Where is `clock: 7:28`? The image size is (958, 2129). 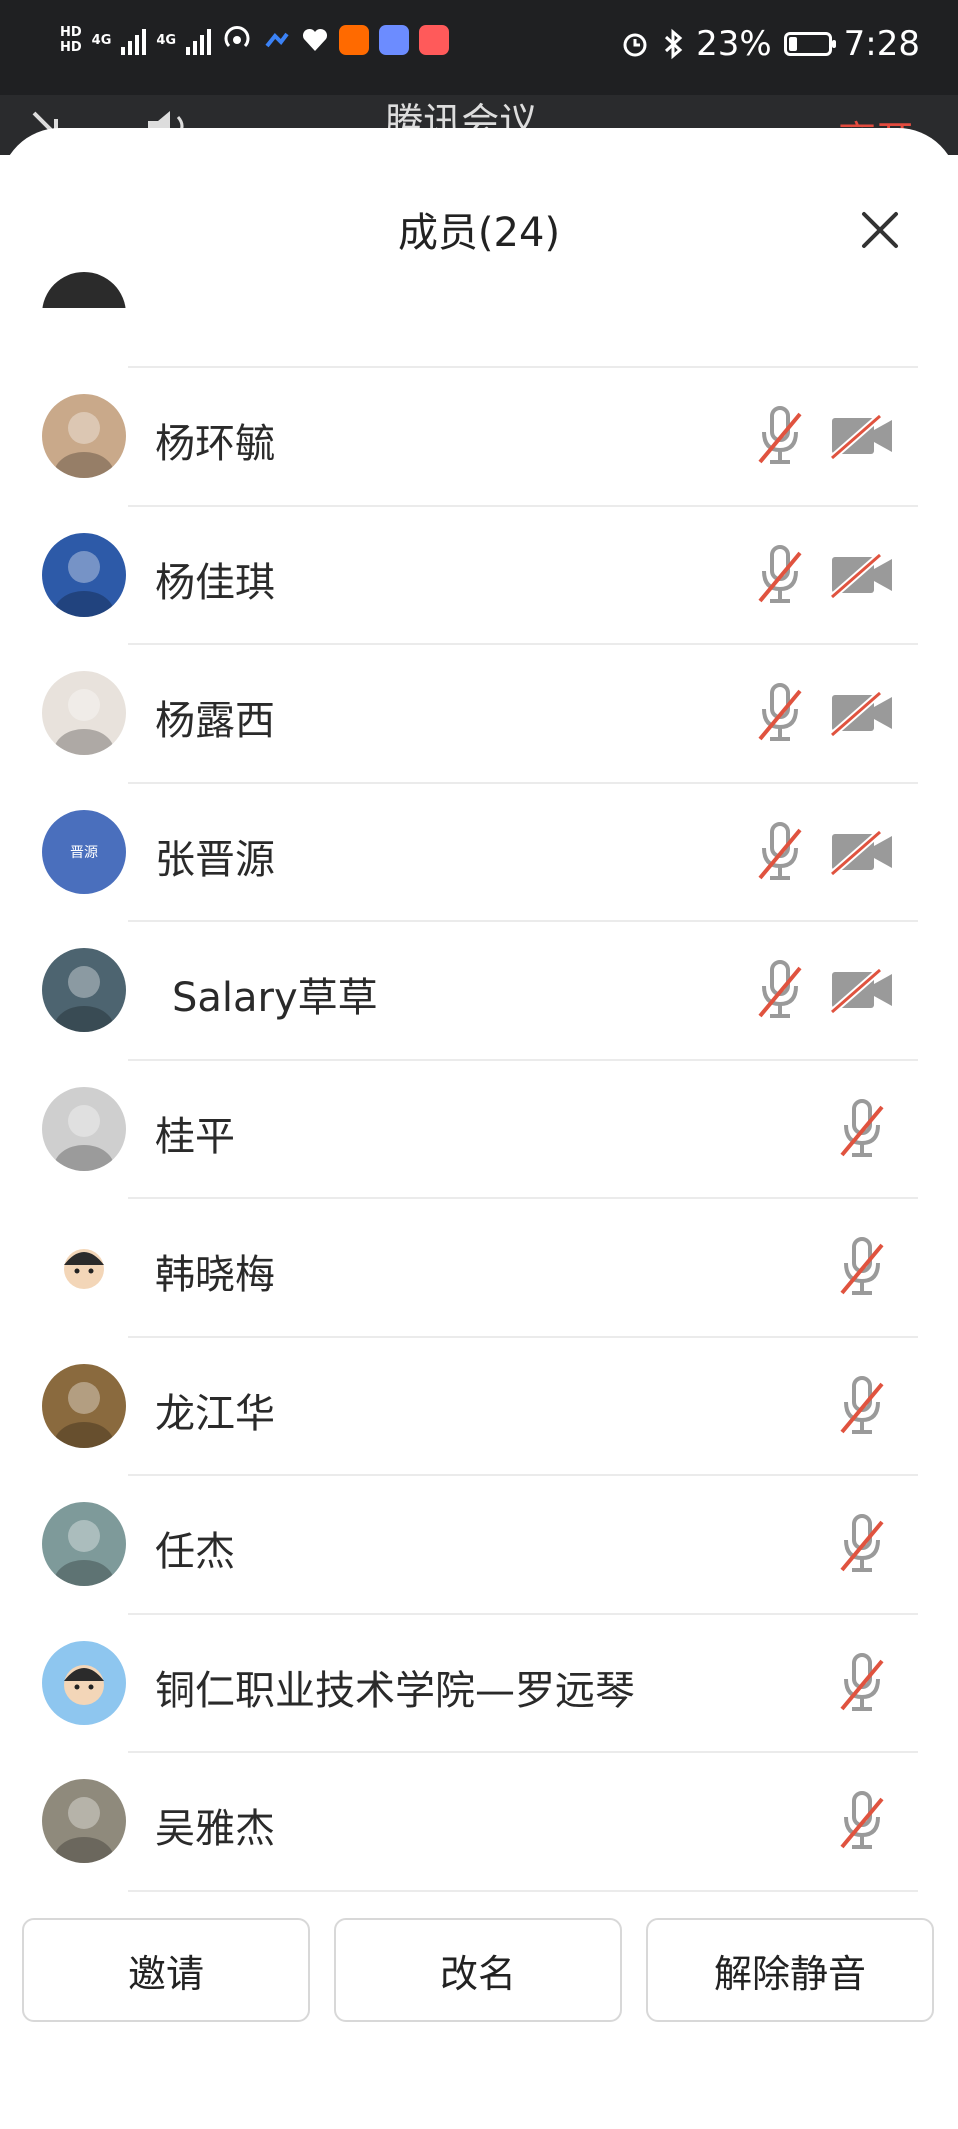 clock: 7:28 is located at coordinates (881, 44).